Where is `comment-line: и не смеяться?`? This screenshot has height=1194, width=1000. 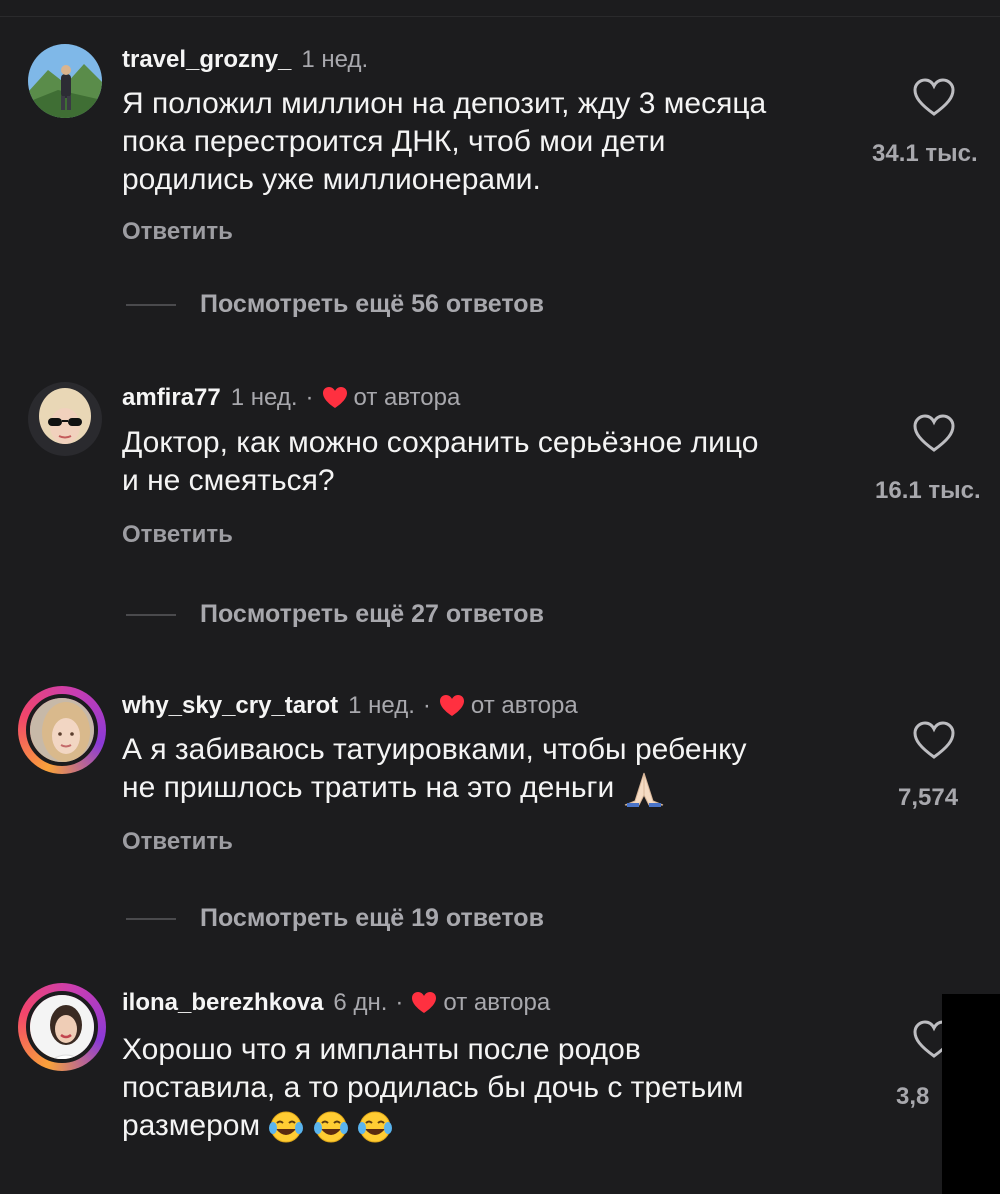
comment-line: и не смеяться? is located at coordinates (228, 480).